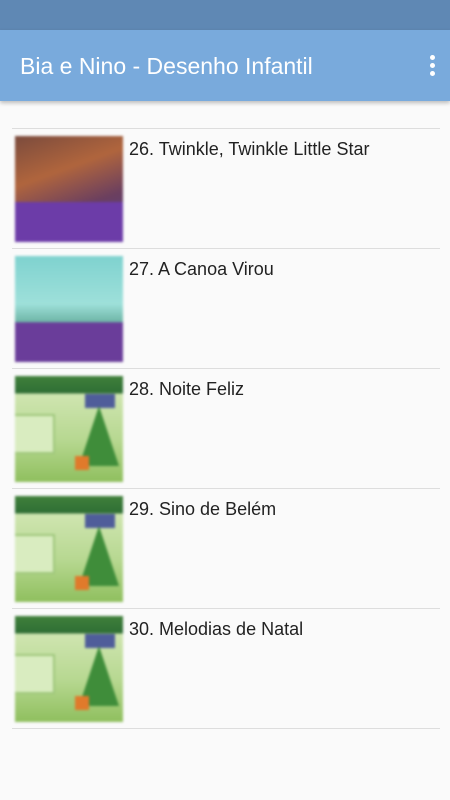 Image resolution: width=450 pixels, height=800 pixels. What do you see at coordinates (226, 189) in the screenshot?
I see `list-item: 26. Twinkle, Twinkle Little Star` at bounding box center [226, 189].